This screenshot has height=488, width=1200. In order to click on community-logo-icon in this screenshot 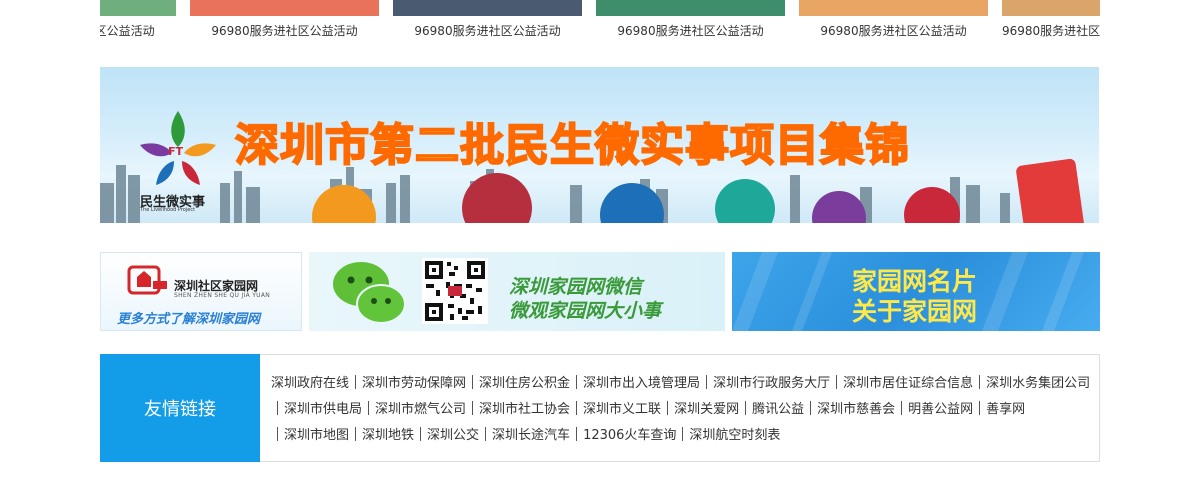, I will do `click(147, 280)`.